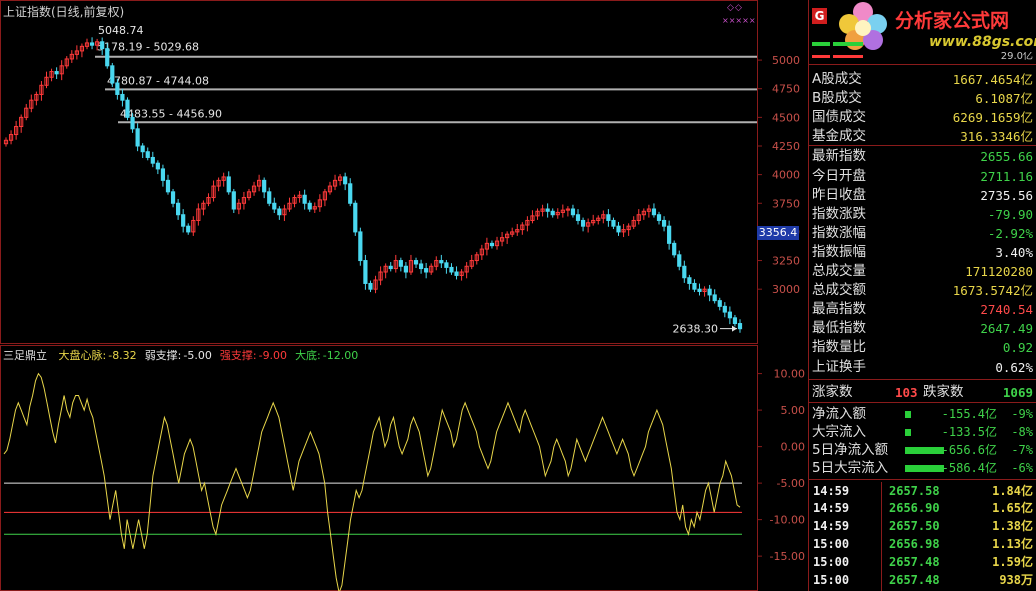 This screenshot has width=1036, height=591. What do you see at coordinates (839, 309) in the screenshot?
I see `stat-label: 最高指数` at bounding box center [839, 309].